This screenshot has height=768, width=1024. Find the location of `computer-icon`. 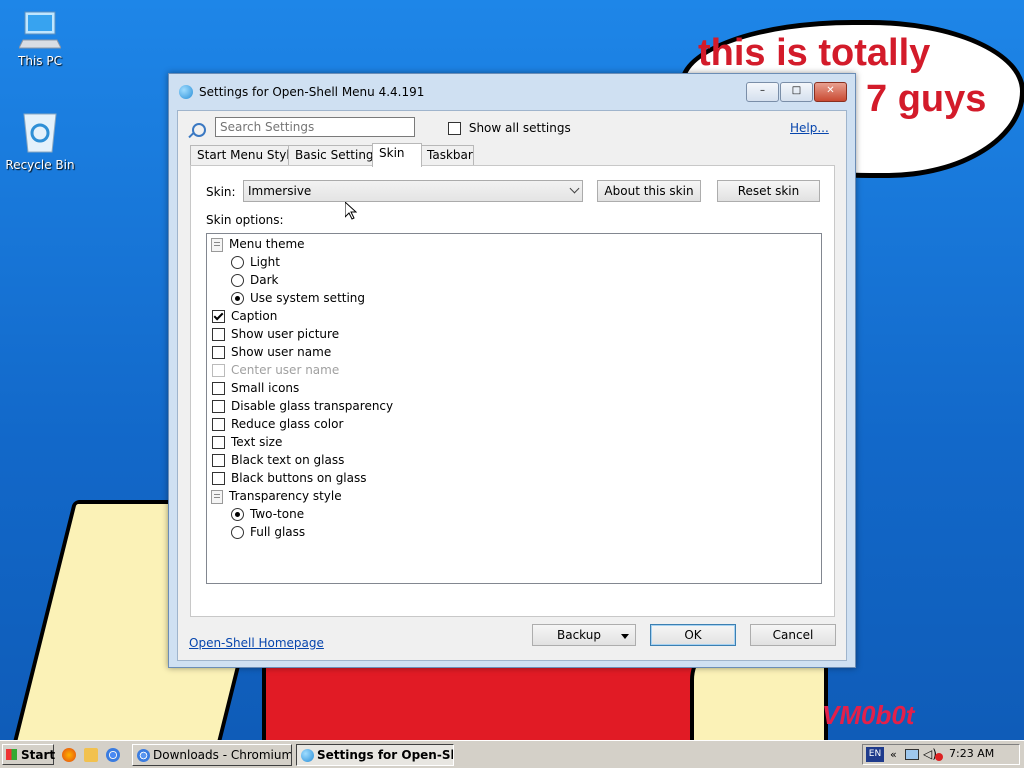

computer-icon is located at coordinates (40, 30).